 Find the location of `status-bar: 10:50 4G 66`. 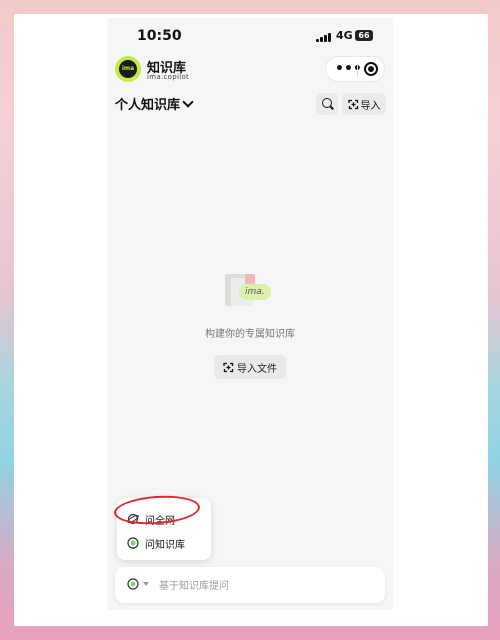

status-bar: 10:50 4G 66 is located at coordinates (250, 36).